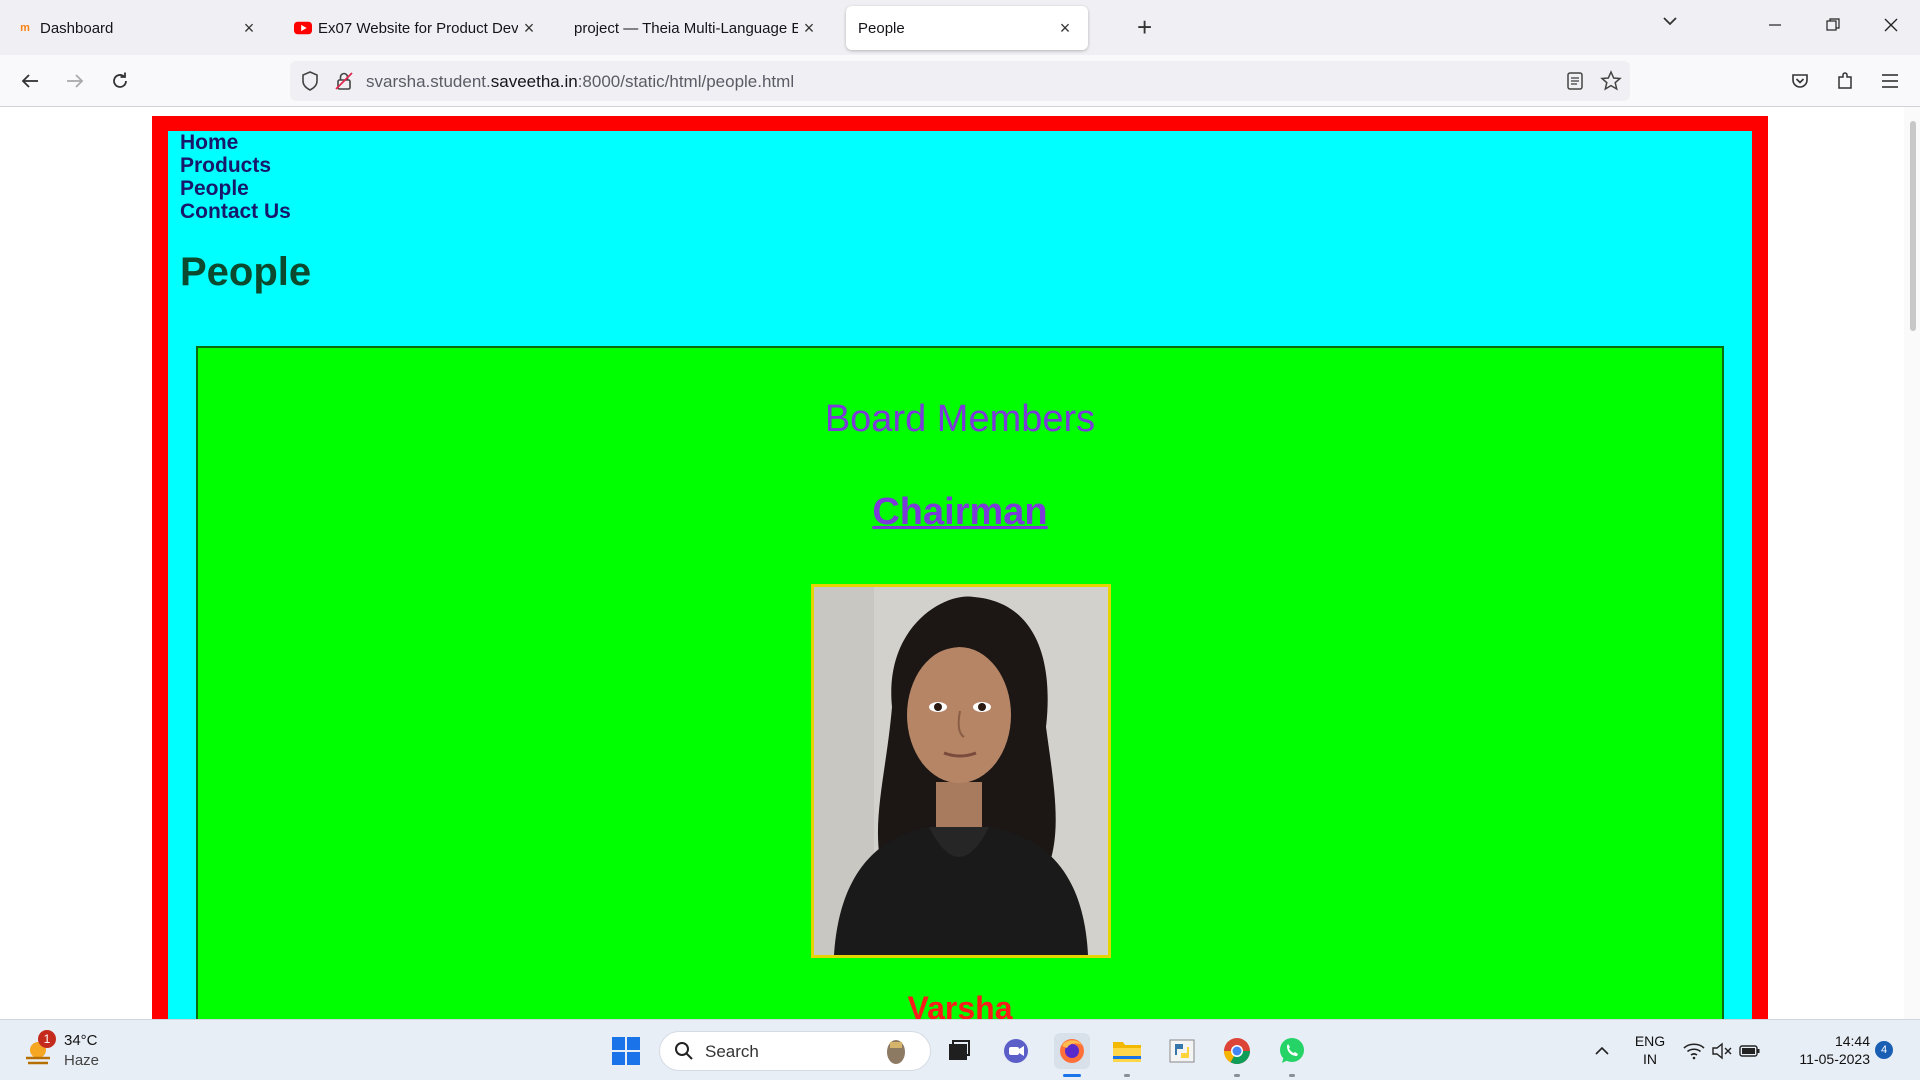 The image size is (1920, 1080). I want to click on arrow-left-icon, so click(29, 81).